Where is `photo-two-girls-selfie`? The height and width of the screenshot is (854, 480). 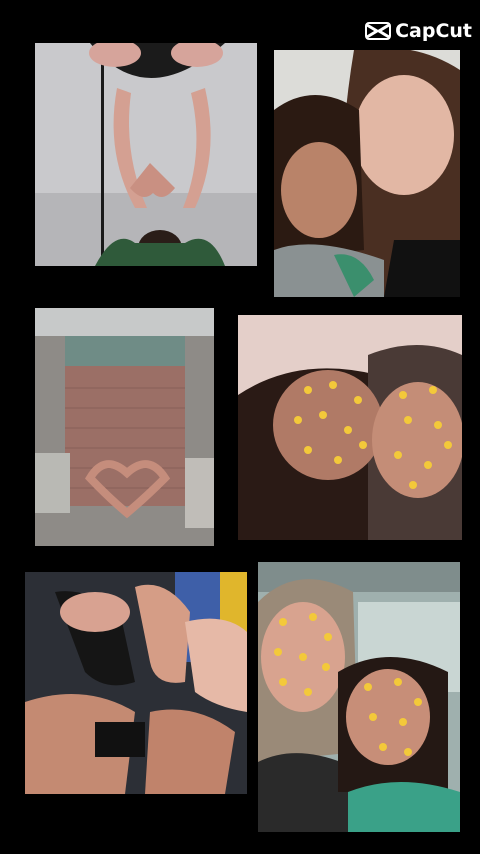
photo-two-girls-selfie is located at coordinates (367, 173).